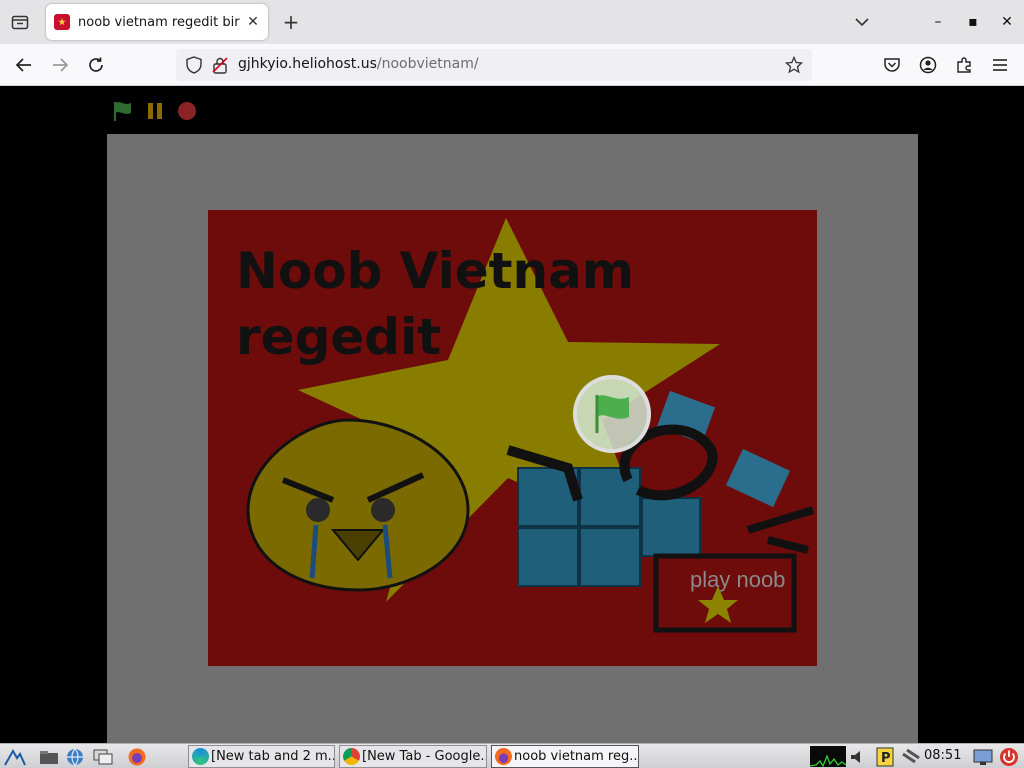 This screenshot has height=768, width=1024. I want to click on forward-arrow-icon, so click(61, 65).